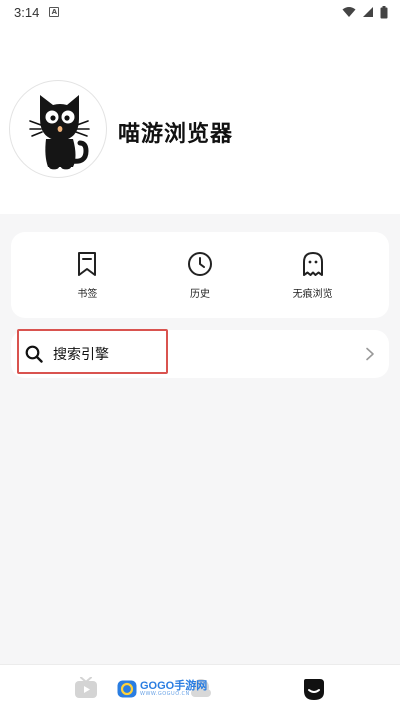  I want to click on quick-actions-card: 书签 历史 无痕浏览, so click(200, 275).